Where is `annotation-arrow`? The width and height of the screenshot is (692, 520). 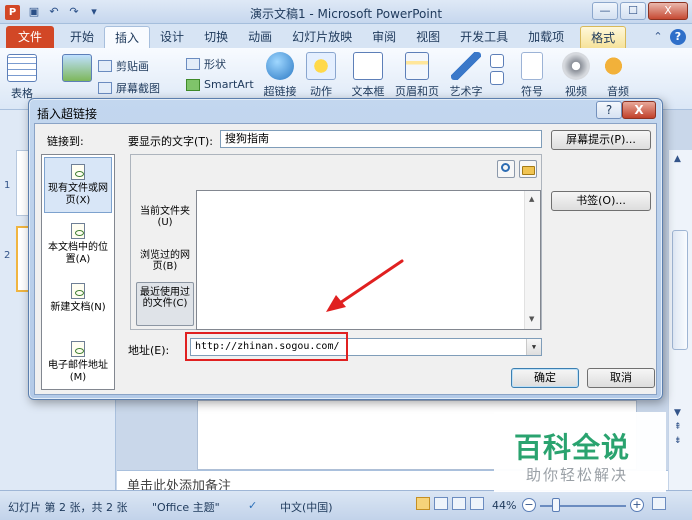
annotation-arrow is located at coordinates (365, 285).